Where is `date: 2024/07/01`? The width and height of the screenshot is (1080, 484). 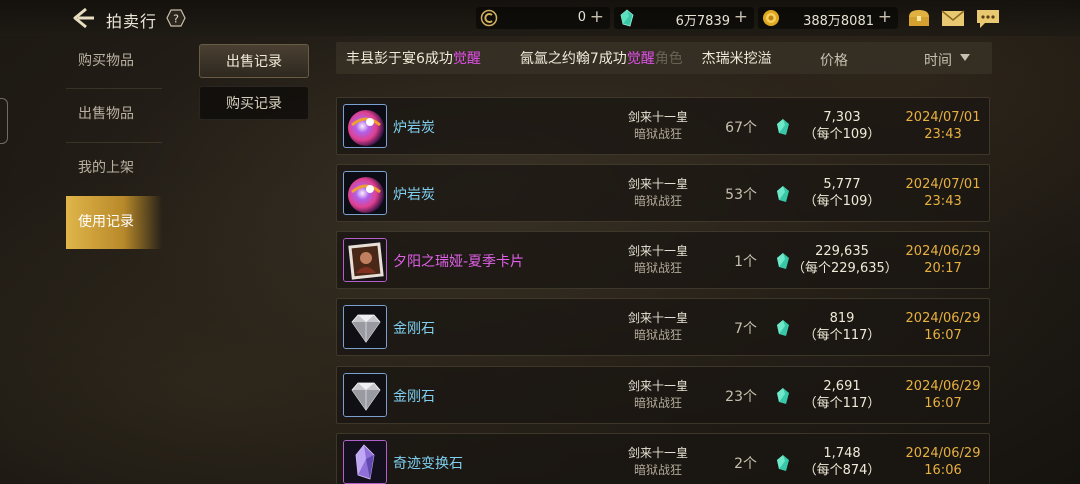
date: 2024/07/01 is located at coordinates (943, 117).